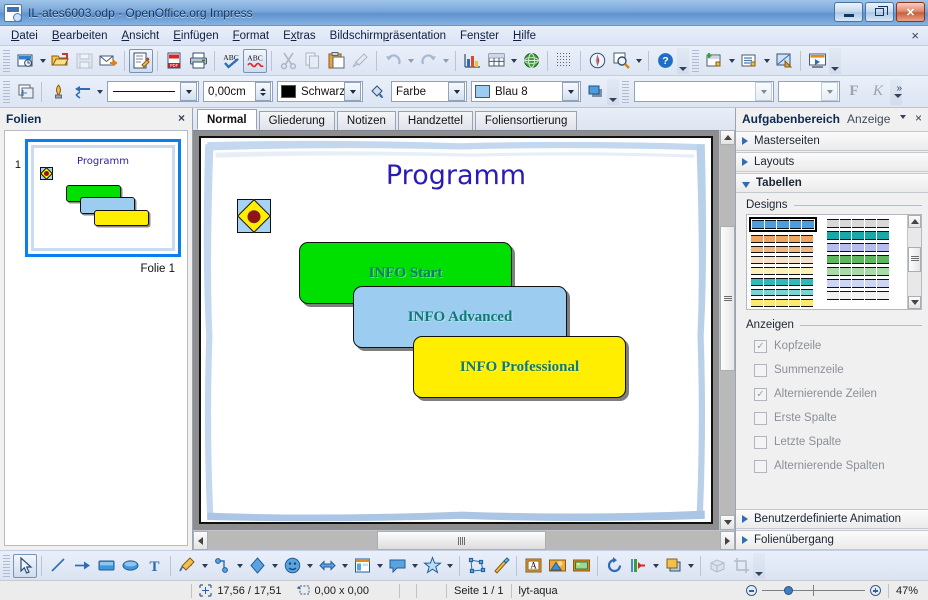  Describe the element at coordinates (727, 137) in the screenshot. I see `scroll-up-button` at that location.